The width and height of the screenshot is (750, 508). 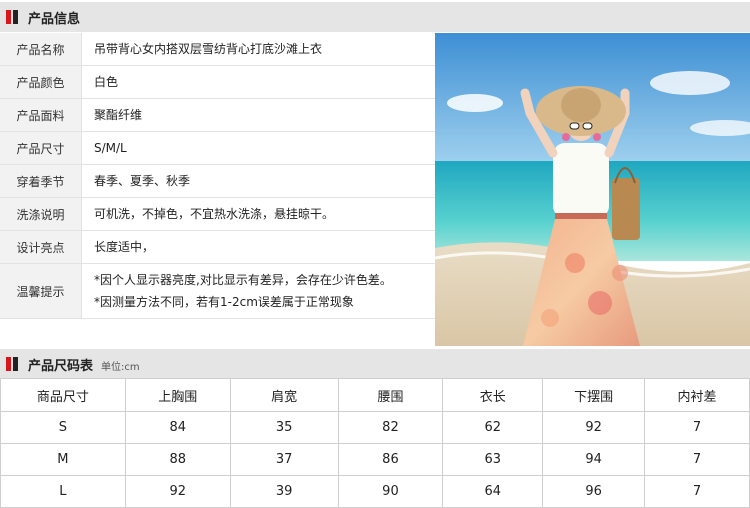 I want to click on table-cell: L, so click(x=63, y=491).